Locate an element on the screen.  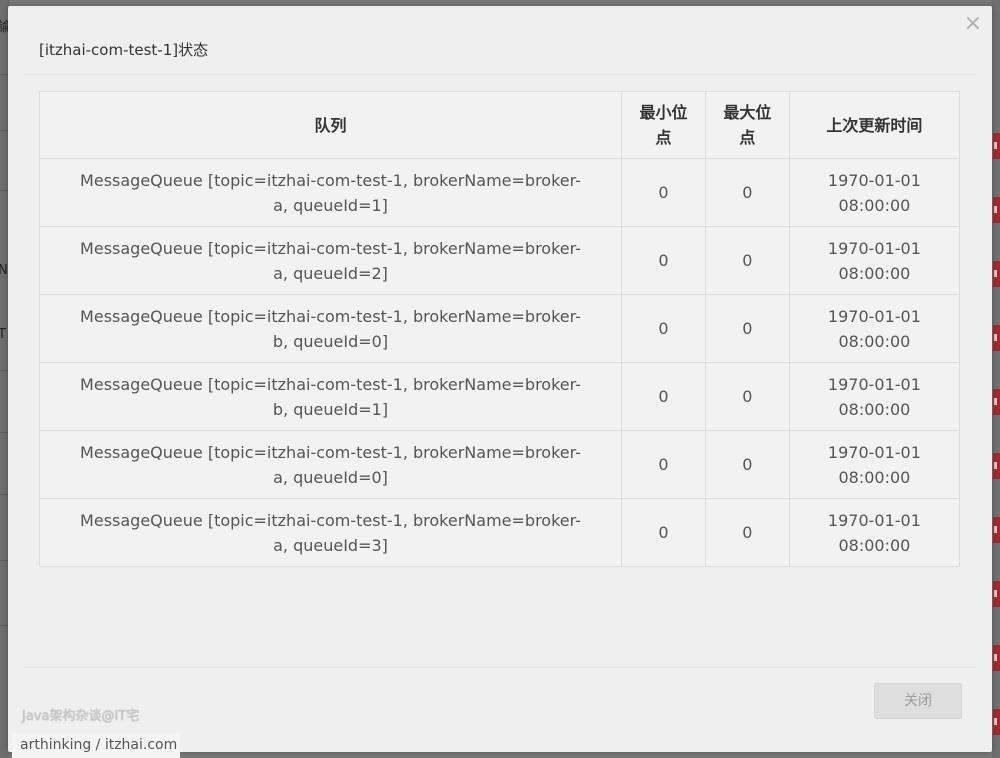
column-header-min-offset: 最小位点 is located at coordinates (663, 125).